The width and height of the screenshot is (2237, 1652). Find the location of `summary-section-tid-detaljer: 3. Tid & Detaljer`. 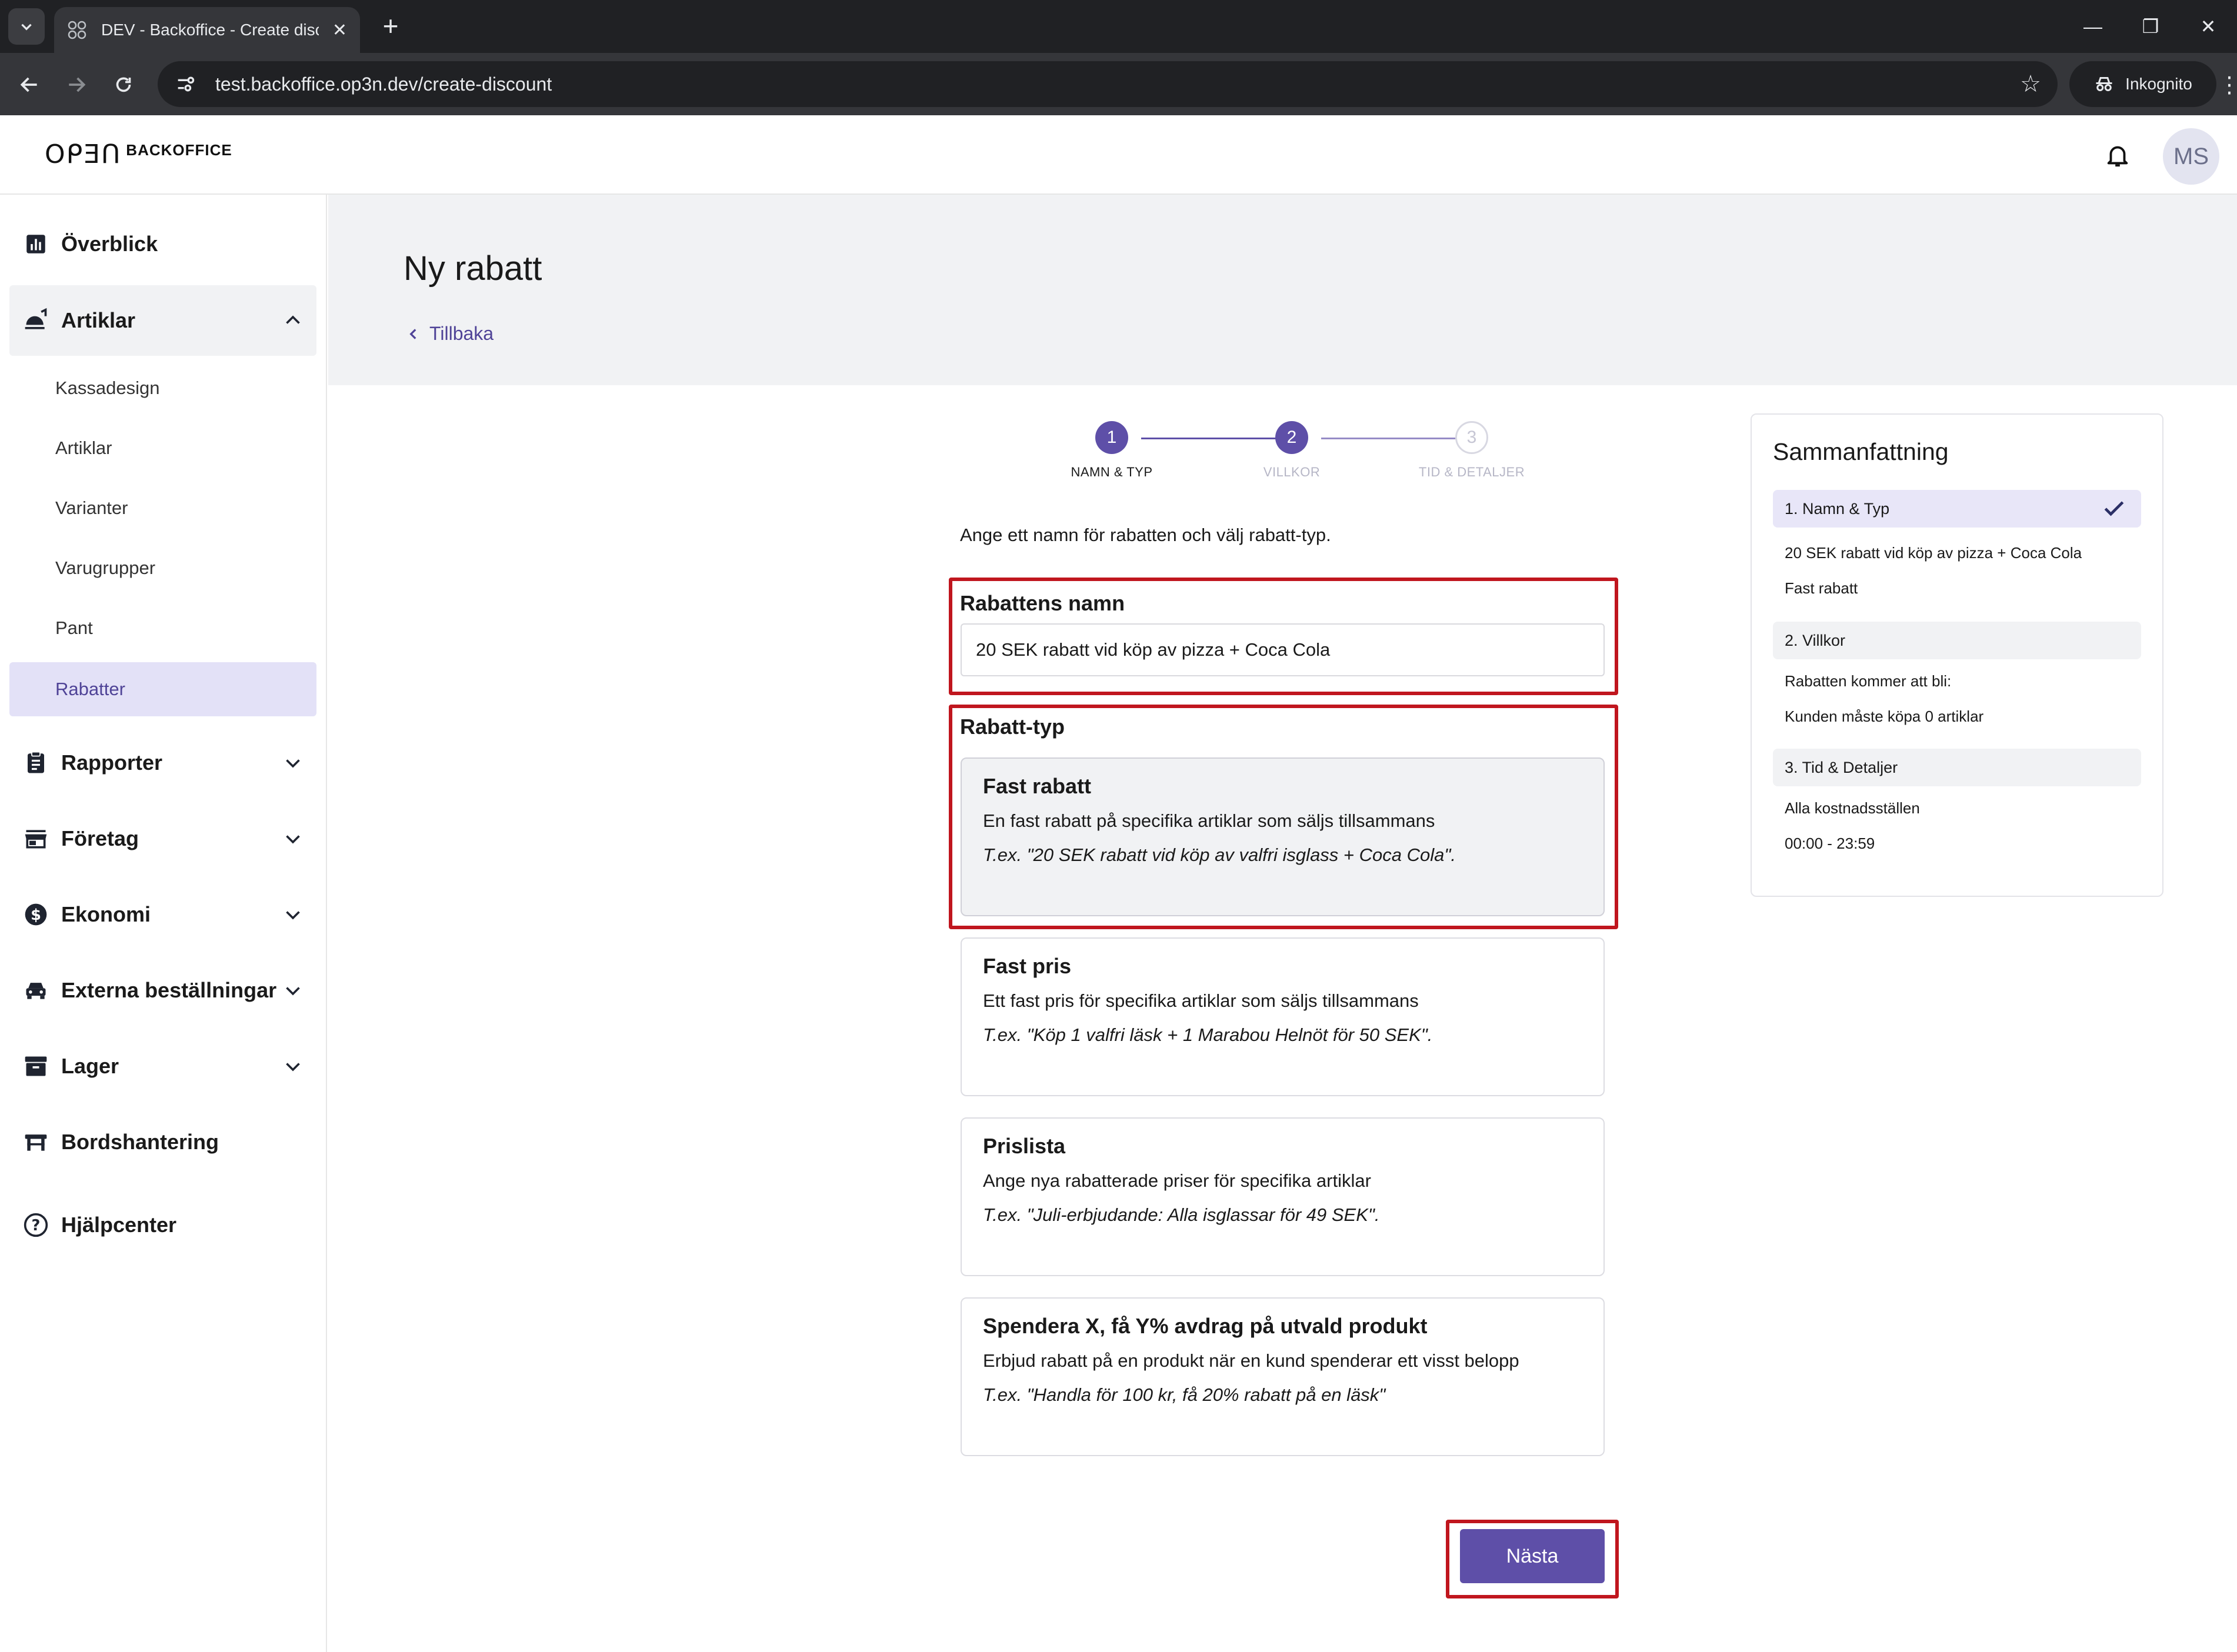

summary-section-tid-detaljer: 3. Tid & Detaljer is located at coordinates (1957, 767).